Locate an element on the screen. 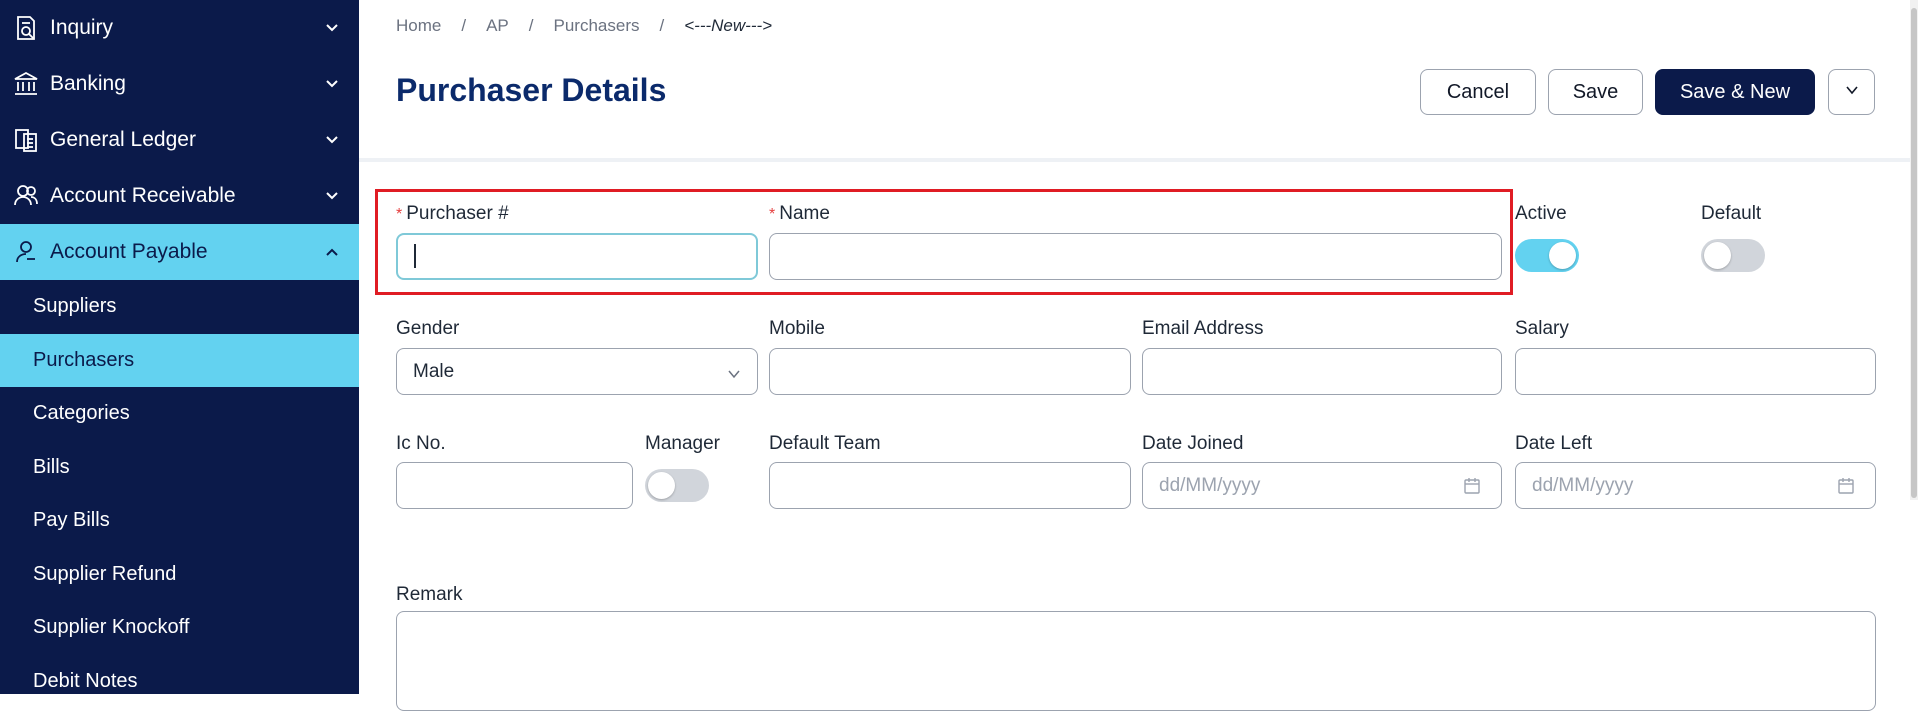  scrollbar is located at coordinates (1914, 250).